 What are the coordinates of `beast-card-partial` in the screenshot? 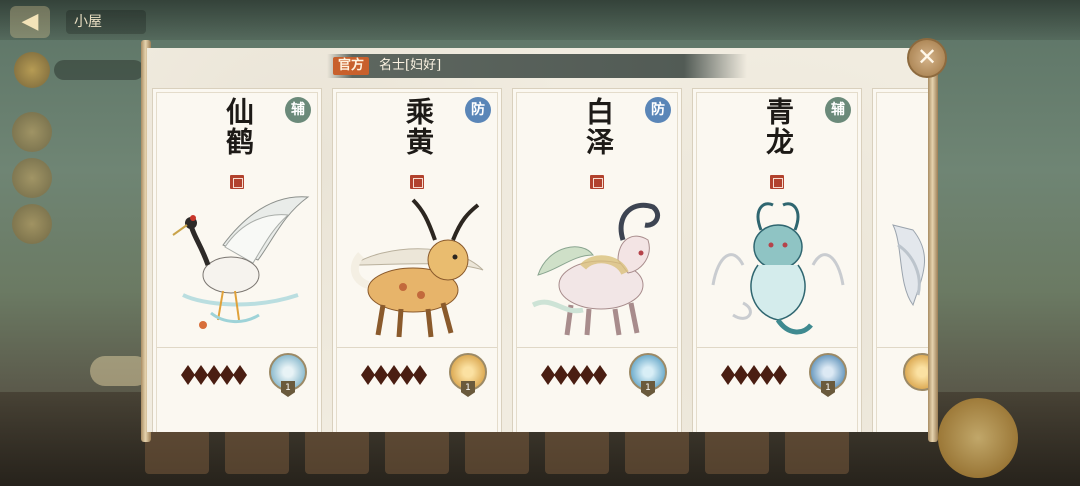 It's located at (902, 260).